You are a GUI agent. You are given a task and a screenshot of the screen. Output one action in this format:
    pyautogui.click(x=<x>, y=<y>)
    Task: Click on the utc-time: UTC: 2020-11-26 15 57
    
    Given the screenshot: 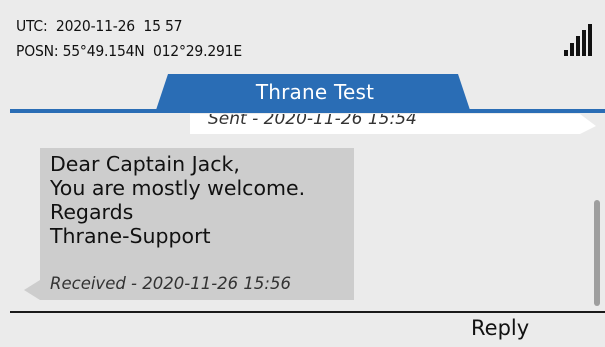 What is the action you would take?
    pyautogui.click(x=99, y=26)
    